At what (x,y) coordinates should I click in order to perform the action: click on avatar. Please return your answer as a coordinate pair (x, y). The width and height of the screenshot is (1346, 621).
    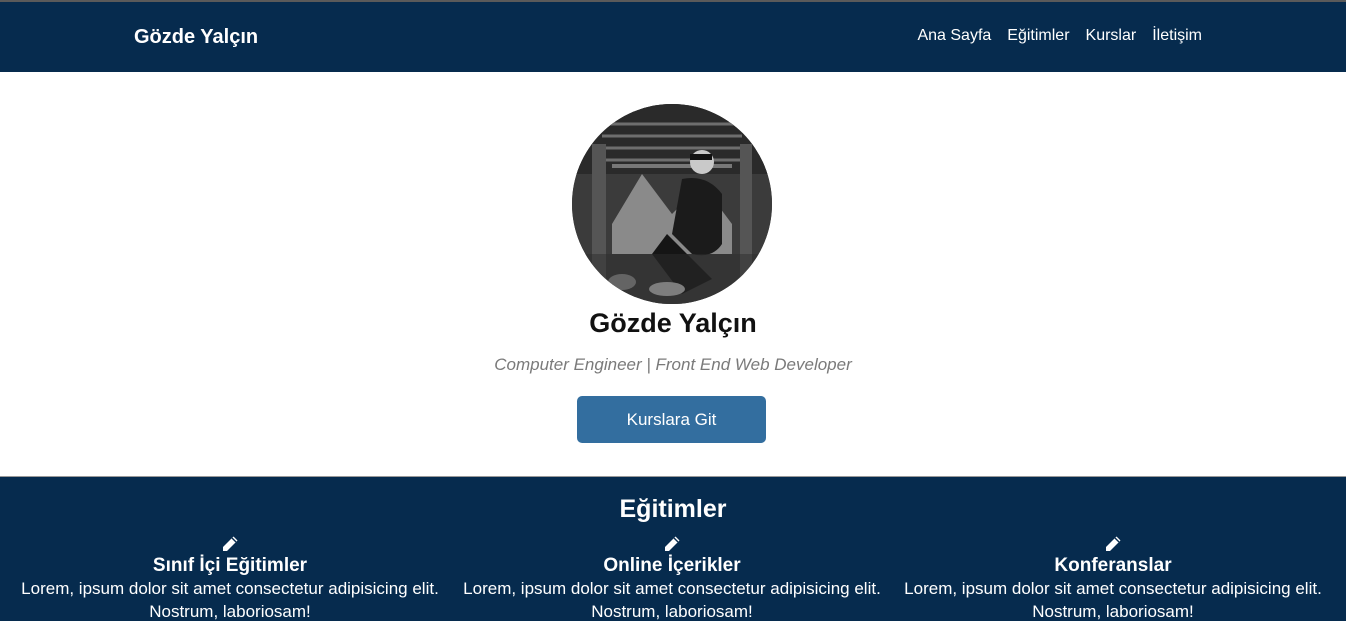
    Looking at the image, I should click on (672, 204).